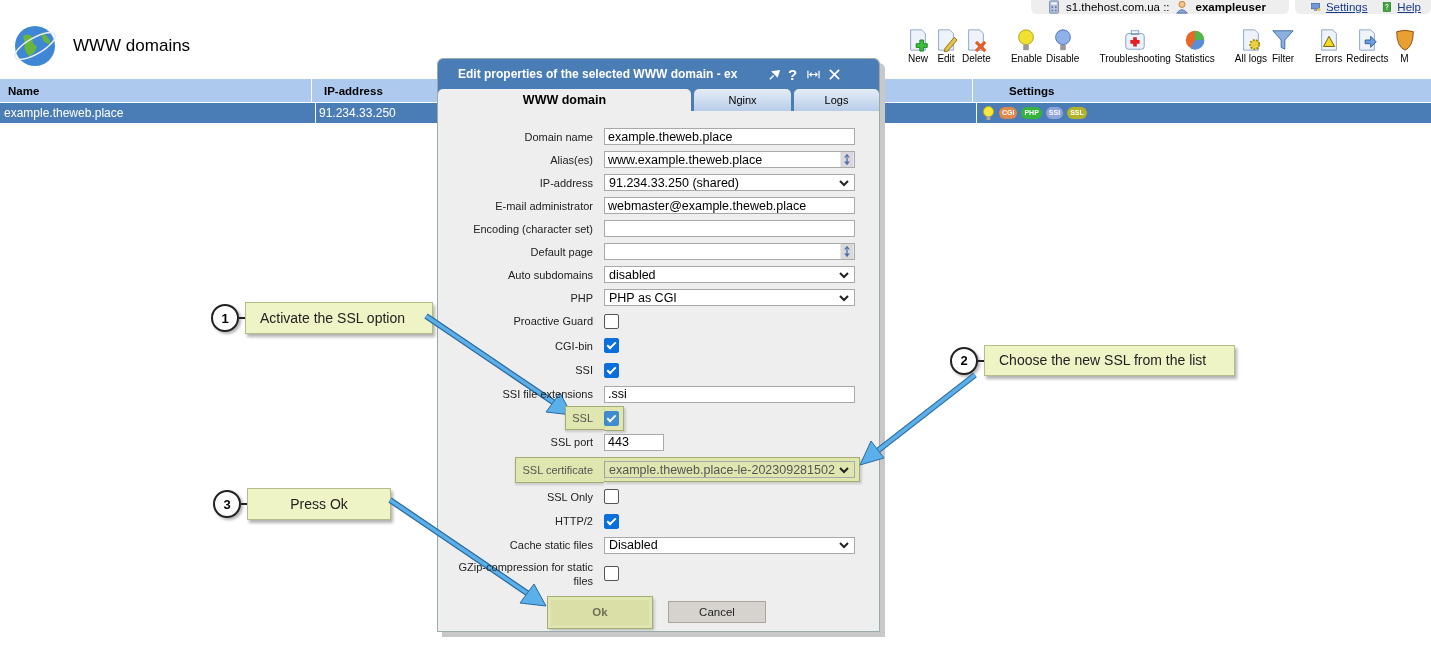 The image size is (1431, 655). What do you see at coordinates (339, 318) in the screenshot?
I see `callout-note: Activate the SSL option` at bounding box center [339, 318].